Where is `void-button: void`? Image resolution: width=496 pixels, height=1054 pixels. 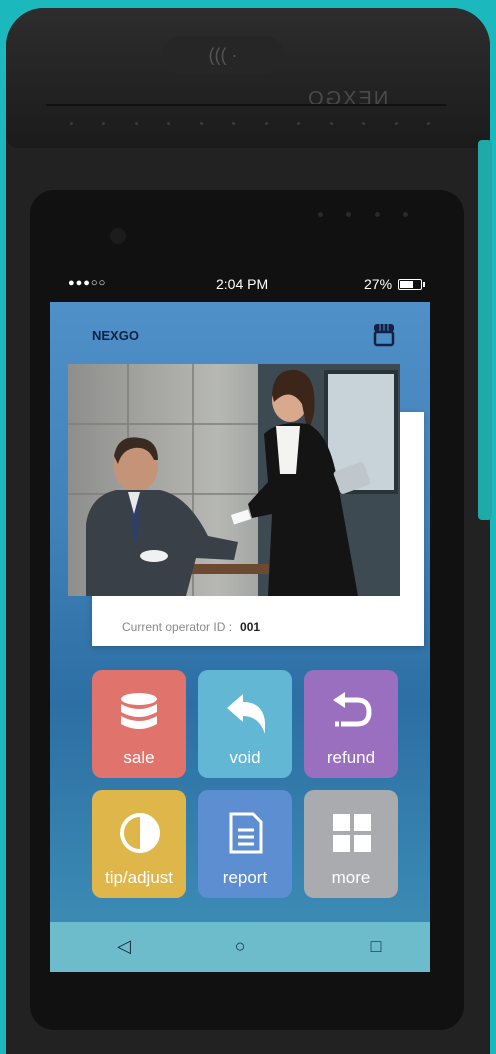 void-button: void is located at coordinates (245, 724).